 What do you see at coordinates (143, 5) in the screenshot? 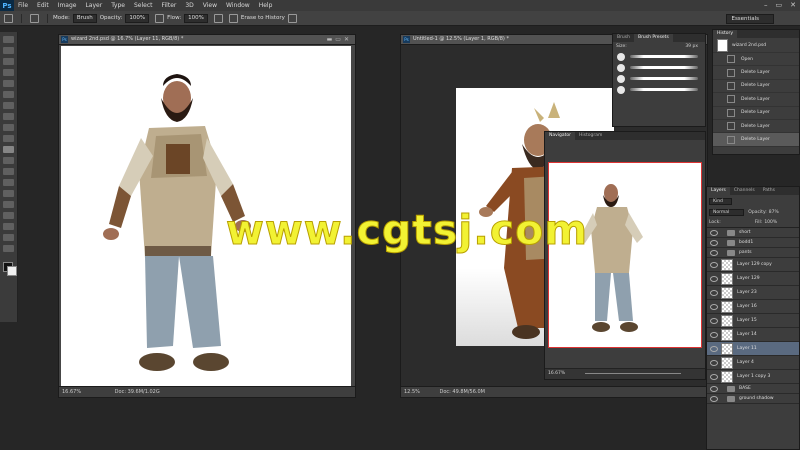
I see `menu-select: Select` at bounding box center [143, 5].